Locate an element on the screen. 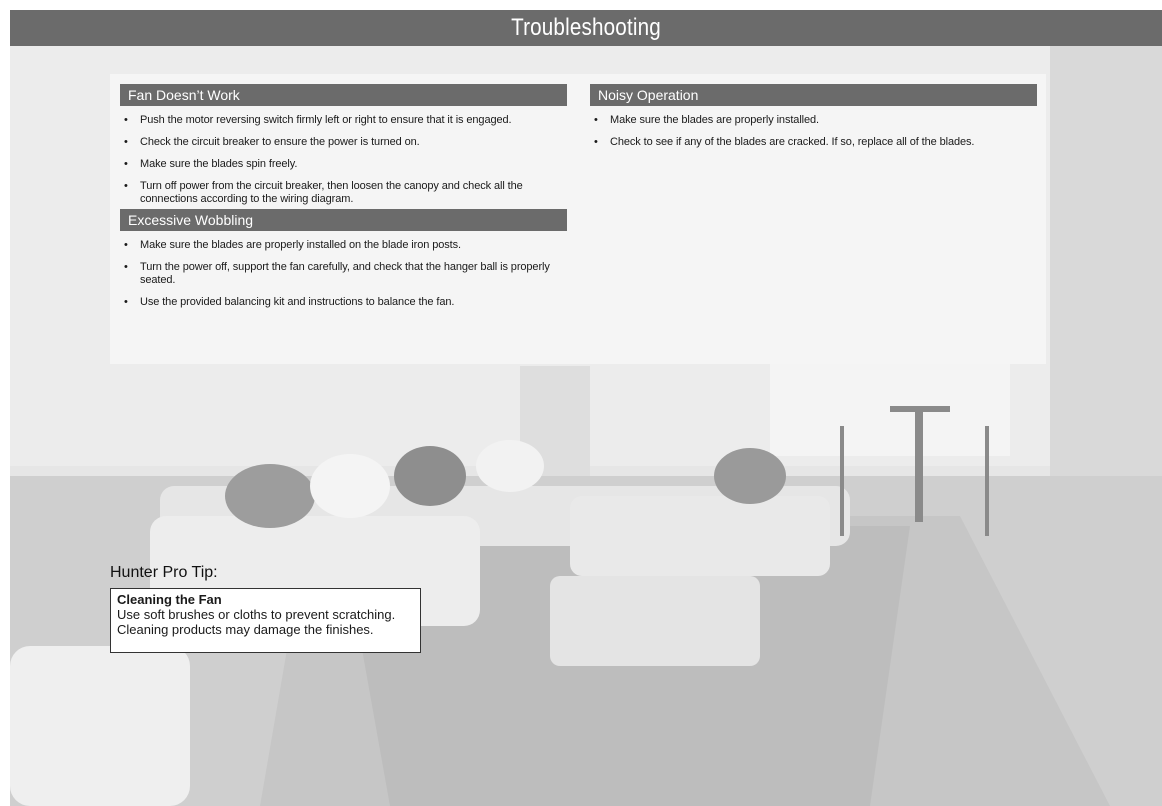 The height and width of the screenshot is (806, 1162). header-bar: Troubleshooting is located at coordinates (586, 28).